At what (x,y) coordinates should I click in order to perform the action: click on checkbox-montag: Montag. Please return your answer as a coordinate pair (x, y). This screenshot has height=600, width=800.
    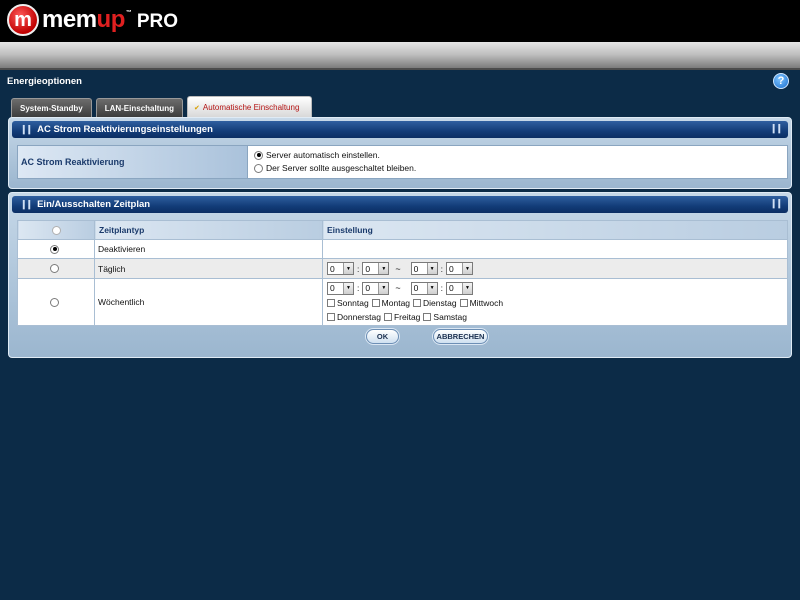
    Looking at the image, I should click on (390, 303).